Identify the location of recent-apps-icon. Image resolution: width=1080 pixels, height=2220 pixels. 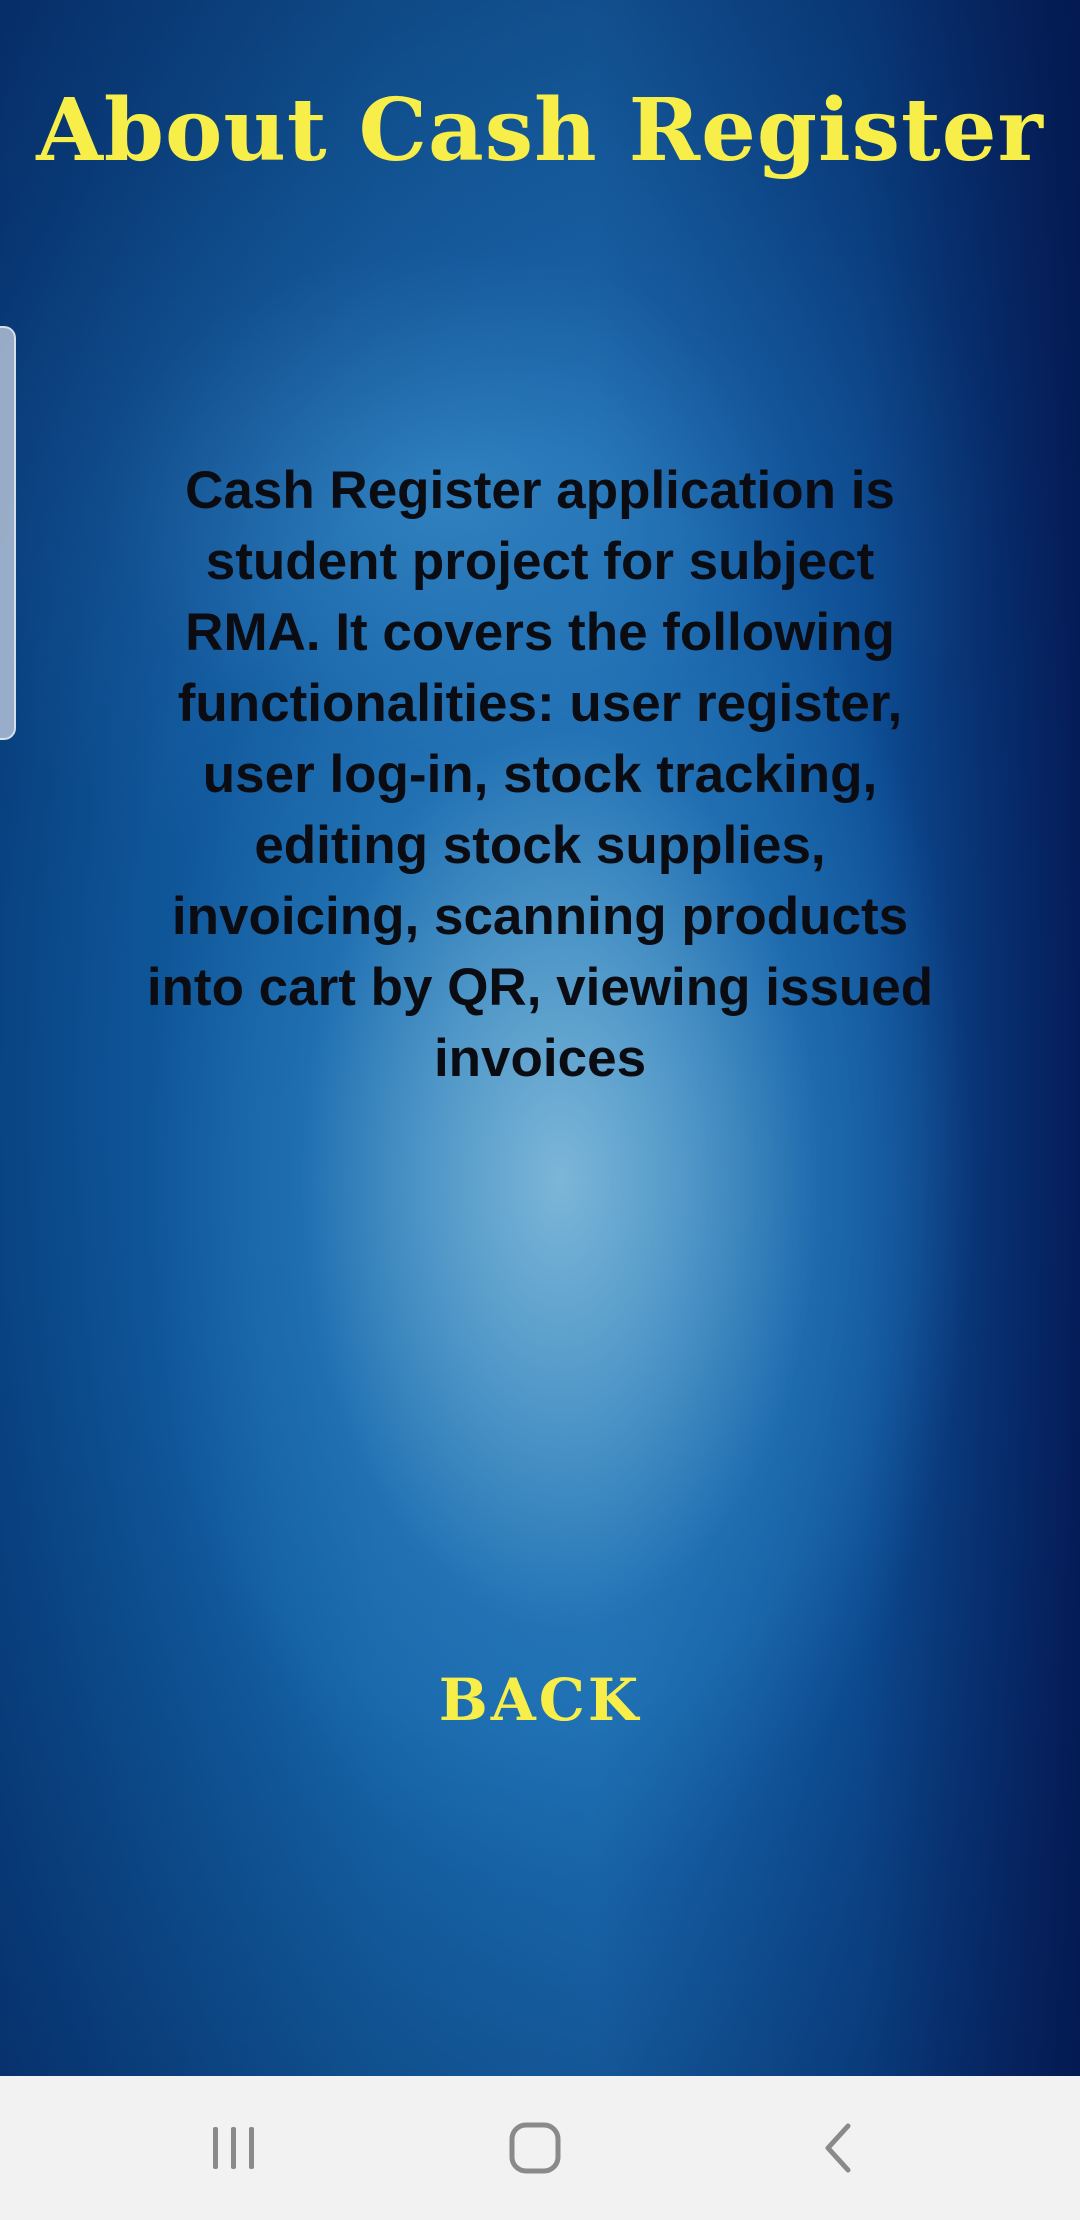
(233, 2148).